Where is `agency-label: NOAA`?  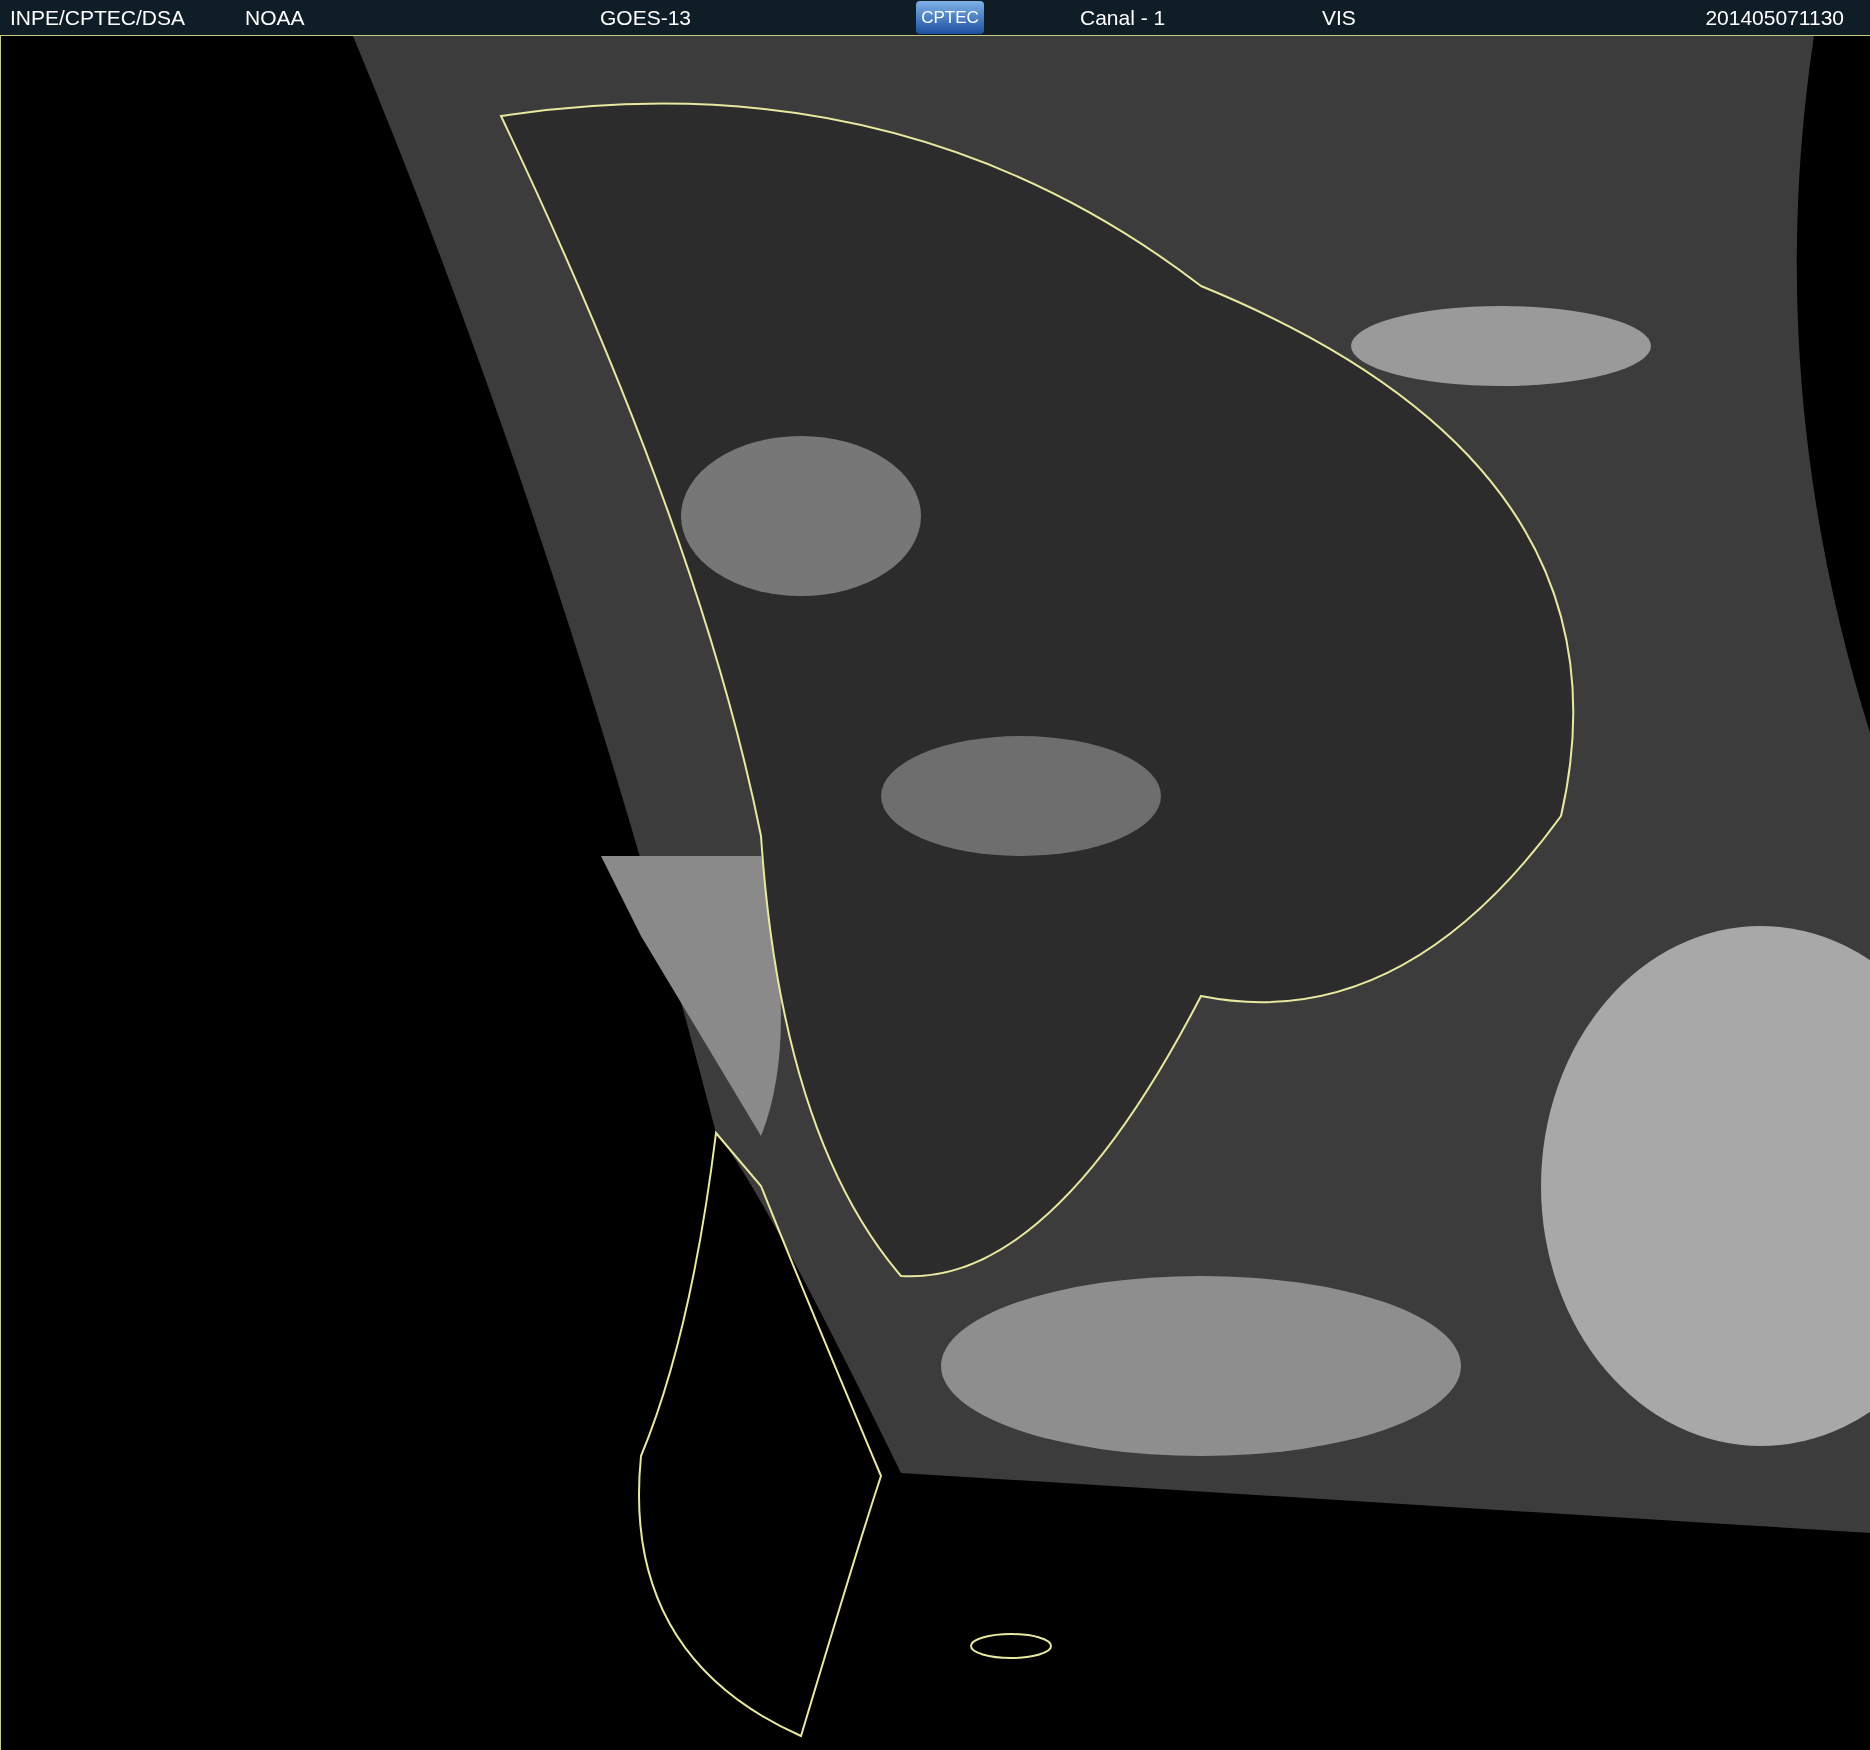
agency-label: NOAA is located at coordinates (275, 17).